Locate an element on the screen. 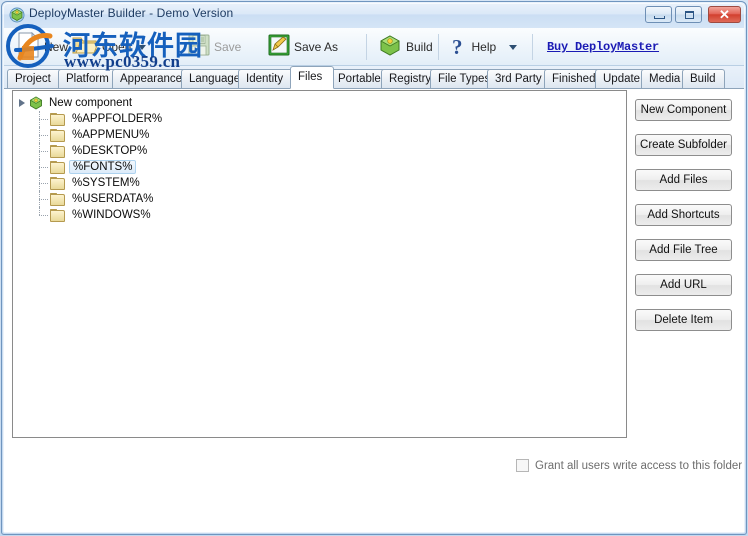 The image size is (748, 536). app-cube-icon is located at coordinates (17, 15).